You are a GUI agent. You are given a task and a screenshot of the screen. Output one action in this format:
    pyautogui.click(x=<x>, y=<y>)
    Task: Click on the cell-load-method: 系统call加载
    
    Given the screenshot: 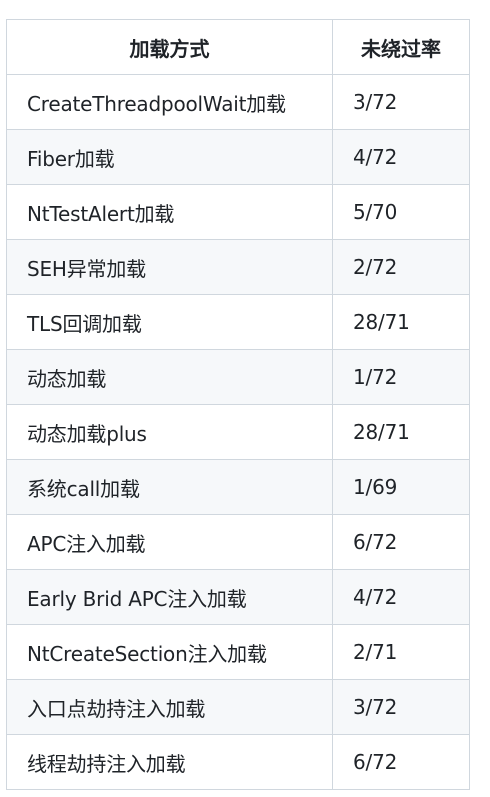 What is the action you would take?
    pyautogui.click(x=169, y=487)
    